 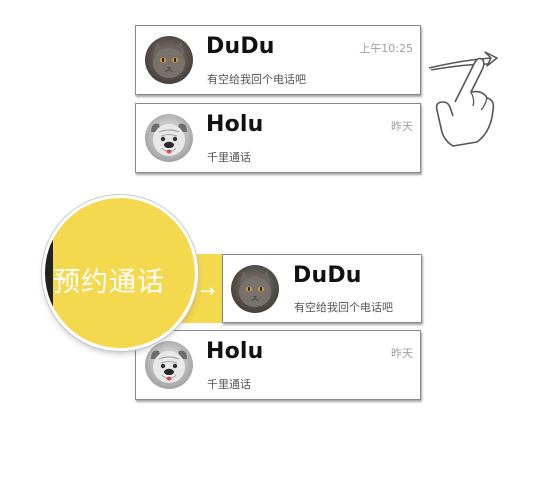 What do you see at coordinates (278, 138) in the screenshot?
I see `conversation-item-holu: Holu 千里通话 昨天` at bounding box center [278, 138].